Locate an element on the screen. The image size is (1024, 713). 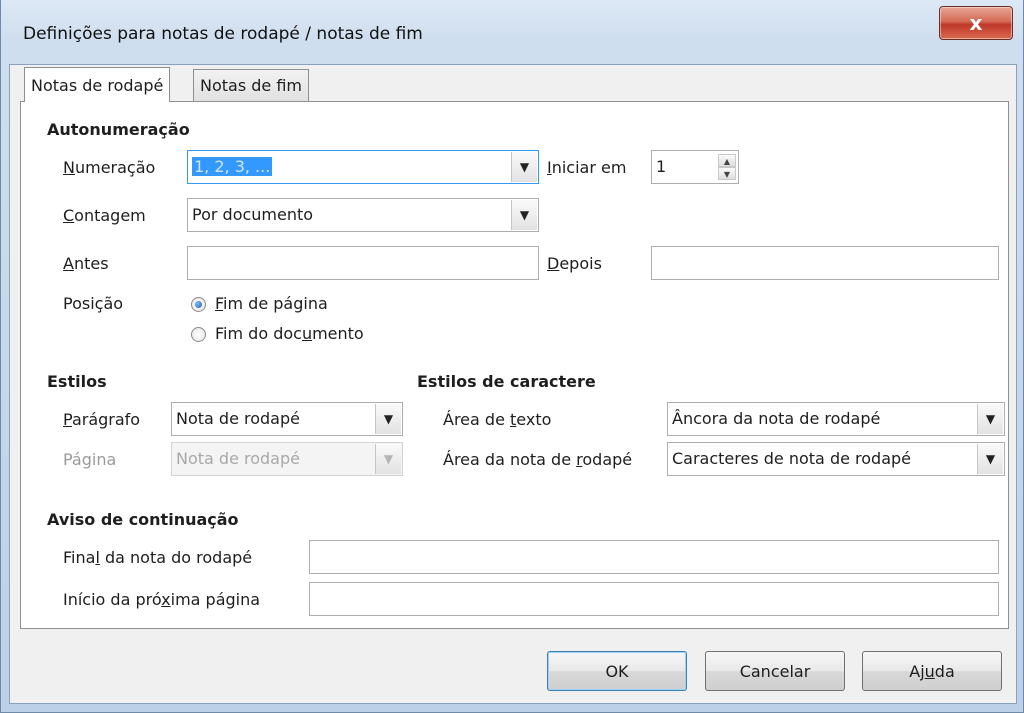
start-at-value: 1 is located at coordinates (661, 166).